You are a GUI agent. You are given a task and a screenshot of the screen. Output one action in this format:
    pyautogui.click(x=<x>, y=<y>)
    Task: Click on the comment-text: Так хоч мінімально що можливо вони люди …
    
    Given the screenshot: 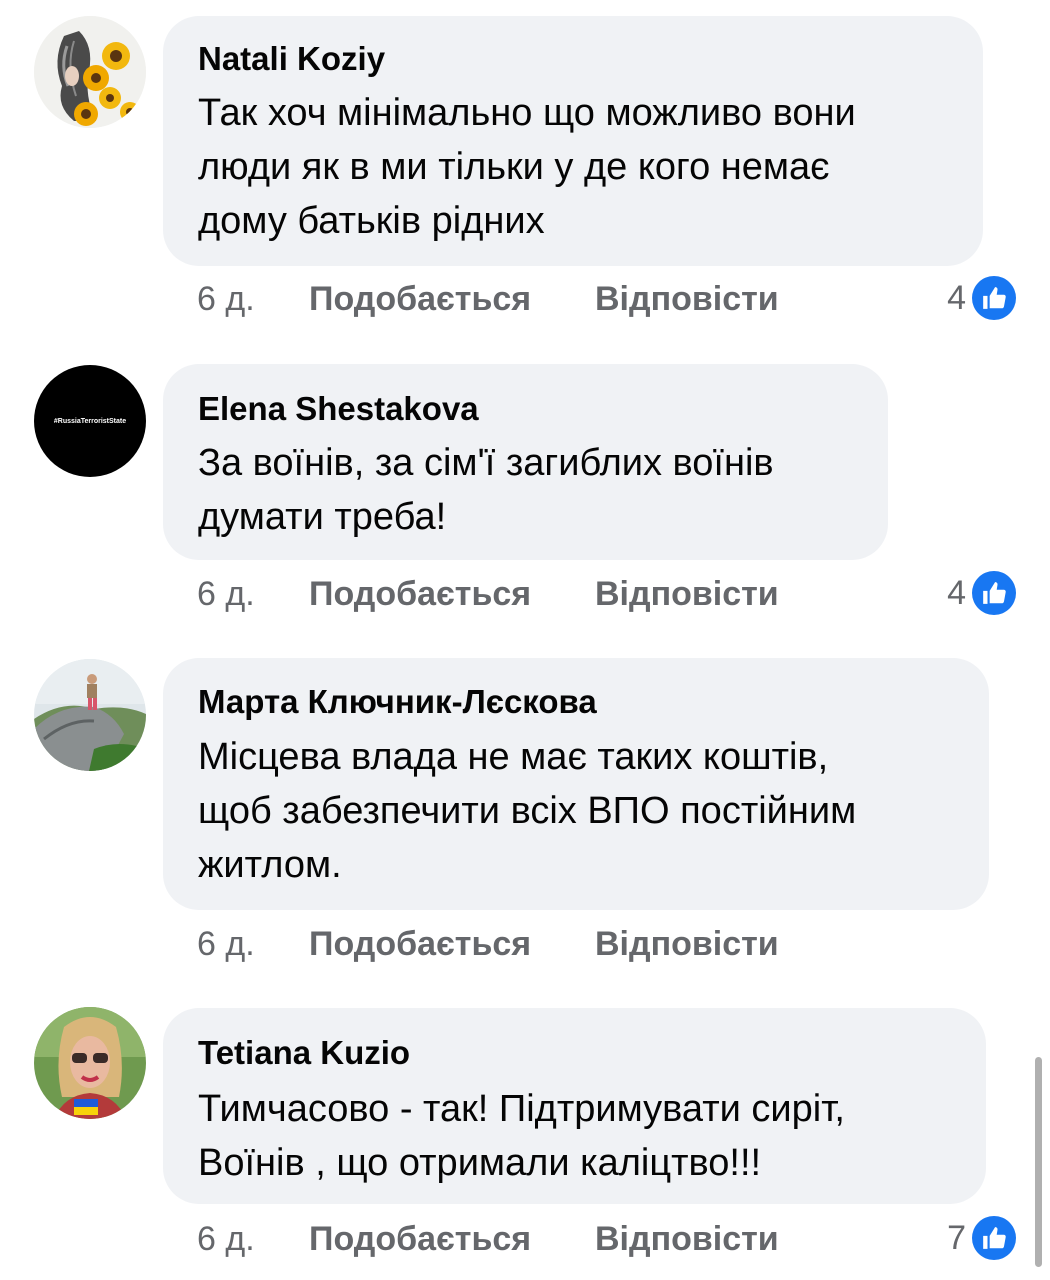 What is the action you would take?
    pyautogui.click(x=527, y=167)
    